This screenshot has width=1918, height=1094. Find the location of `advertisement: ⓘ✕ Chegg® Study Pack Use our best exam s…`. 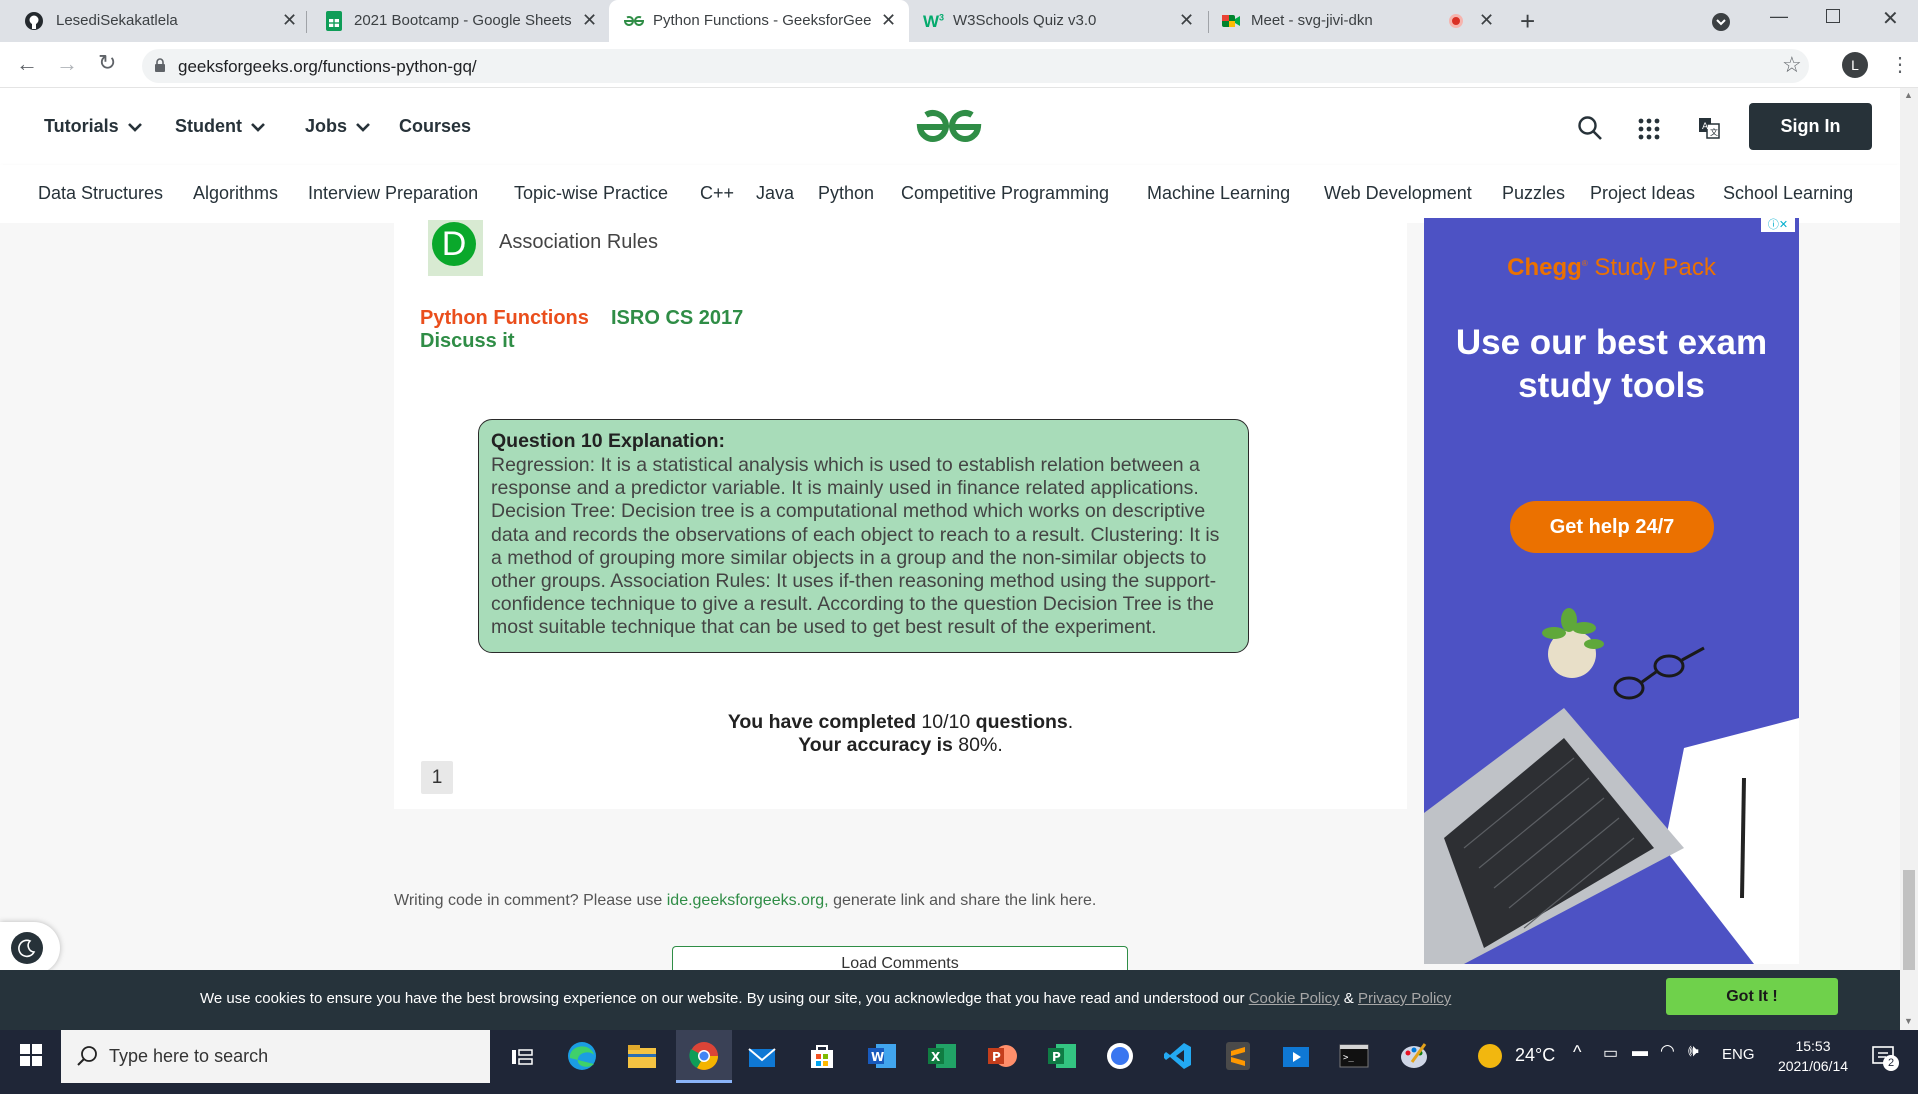

advertisement: ⓘ✕ Chegg® Study Pack Use our best exam s… is located at coordinates (1611, 591).